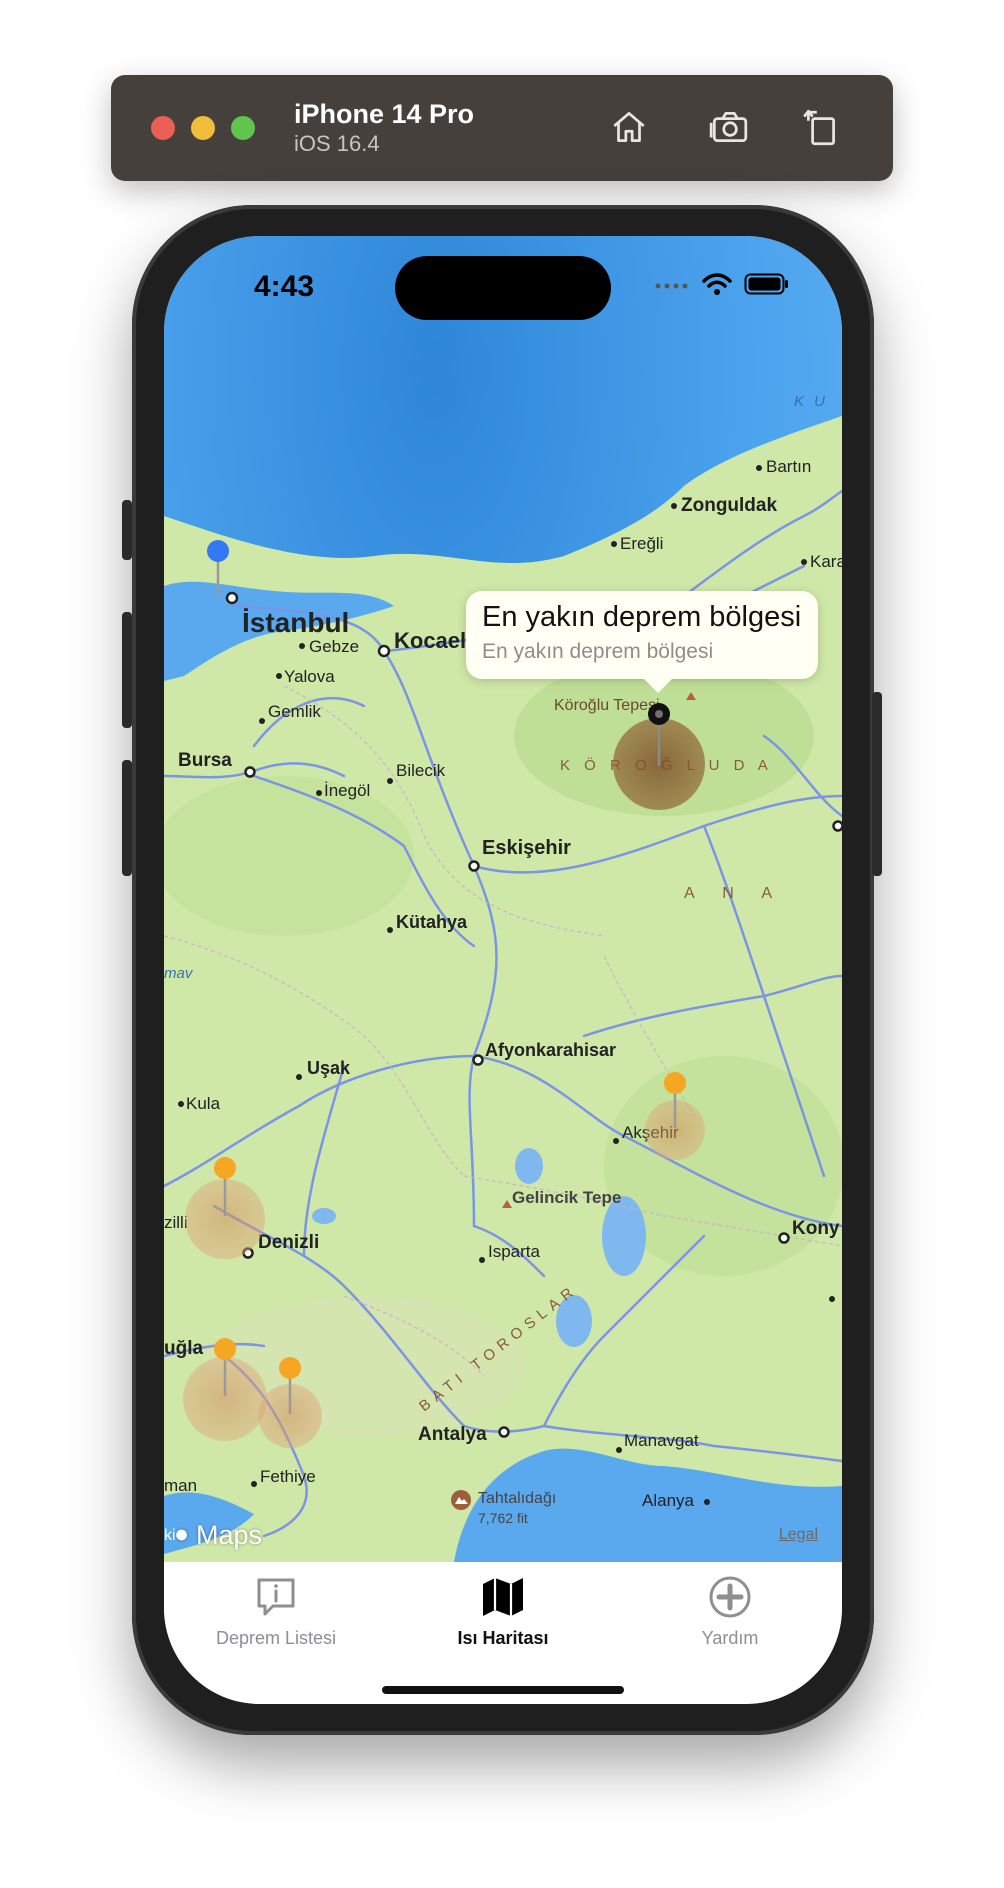  Describe the element at coordinates (250, 772) in the screenshot. I see `city-dot-bursa` at that location.